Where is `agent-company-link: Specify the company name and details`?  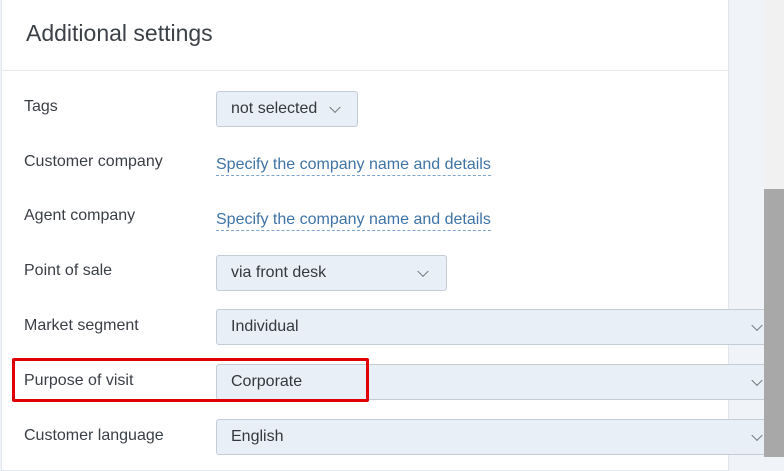
agent-company-link: Specify the company name and details is located at coordinates (353, 221).